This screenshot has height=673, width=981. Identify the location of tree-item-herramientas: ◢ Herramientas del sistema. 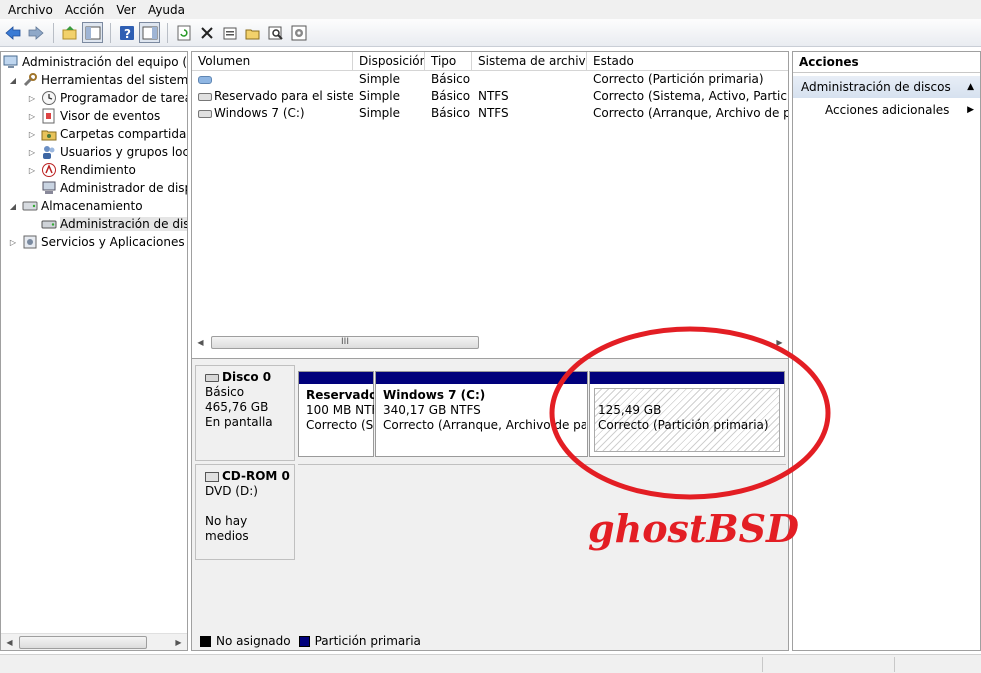
(97, 80).